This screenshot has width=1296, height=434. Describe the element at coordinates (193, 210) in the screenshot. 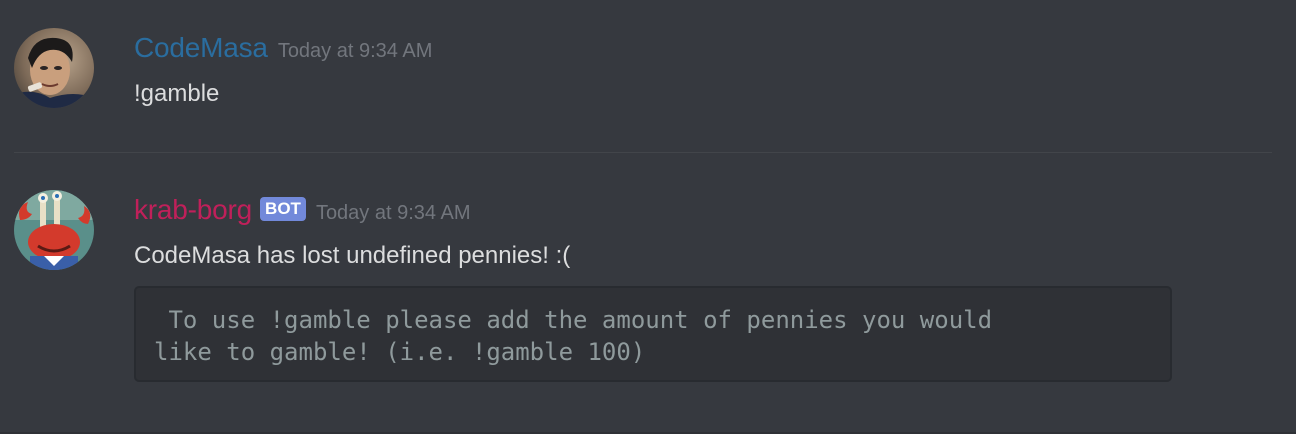

I see `author-name: krab-borg` at that location.